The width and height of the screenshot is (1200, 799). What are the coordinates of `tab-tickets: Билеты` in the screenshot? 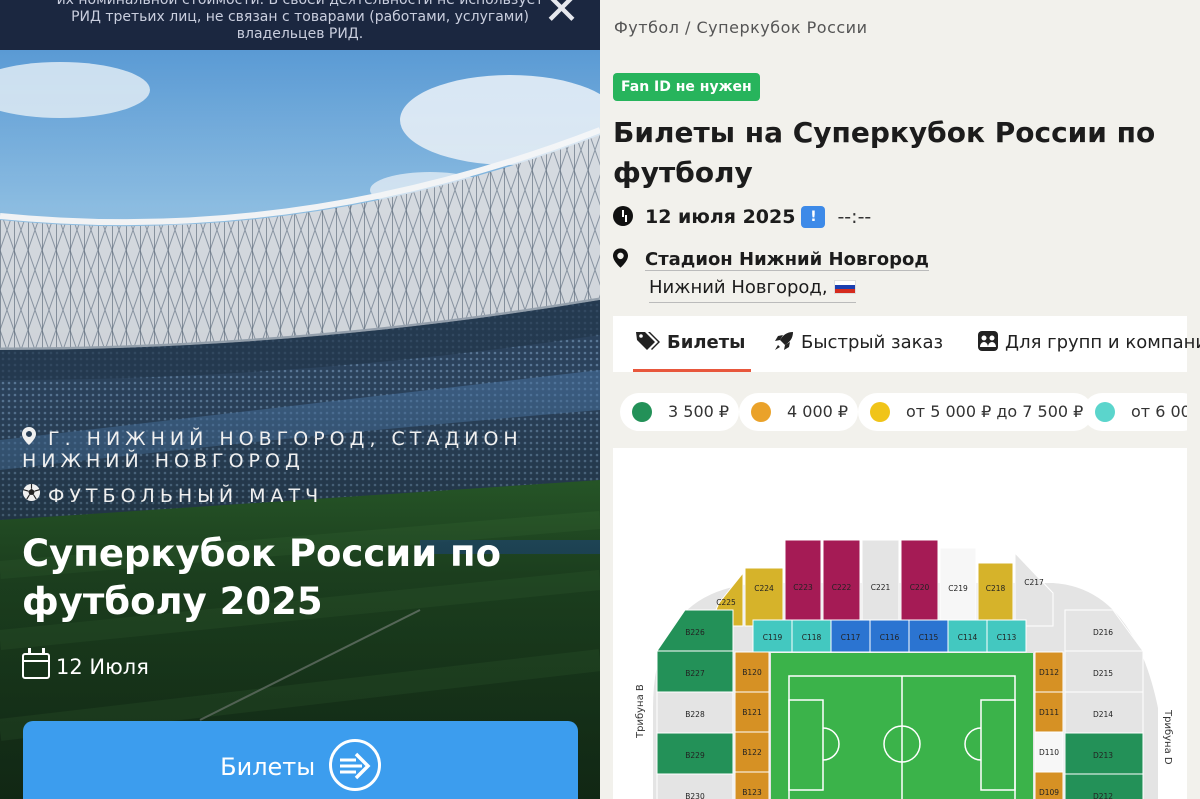 It's located at (692, 344).